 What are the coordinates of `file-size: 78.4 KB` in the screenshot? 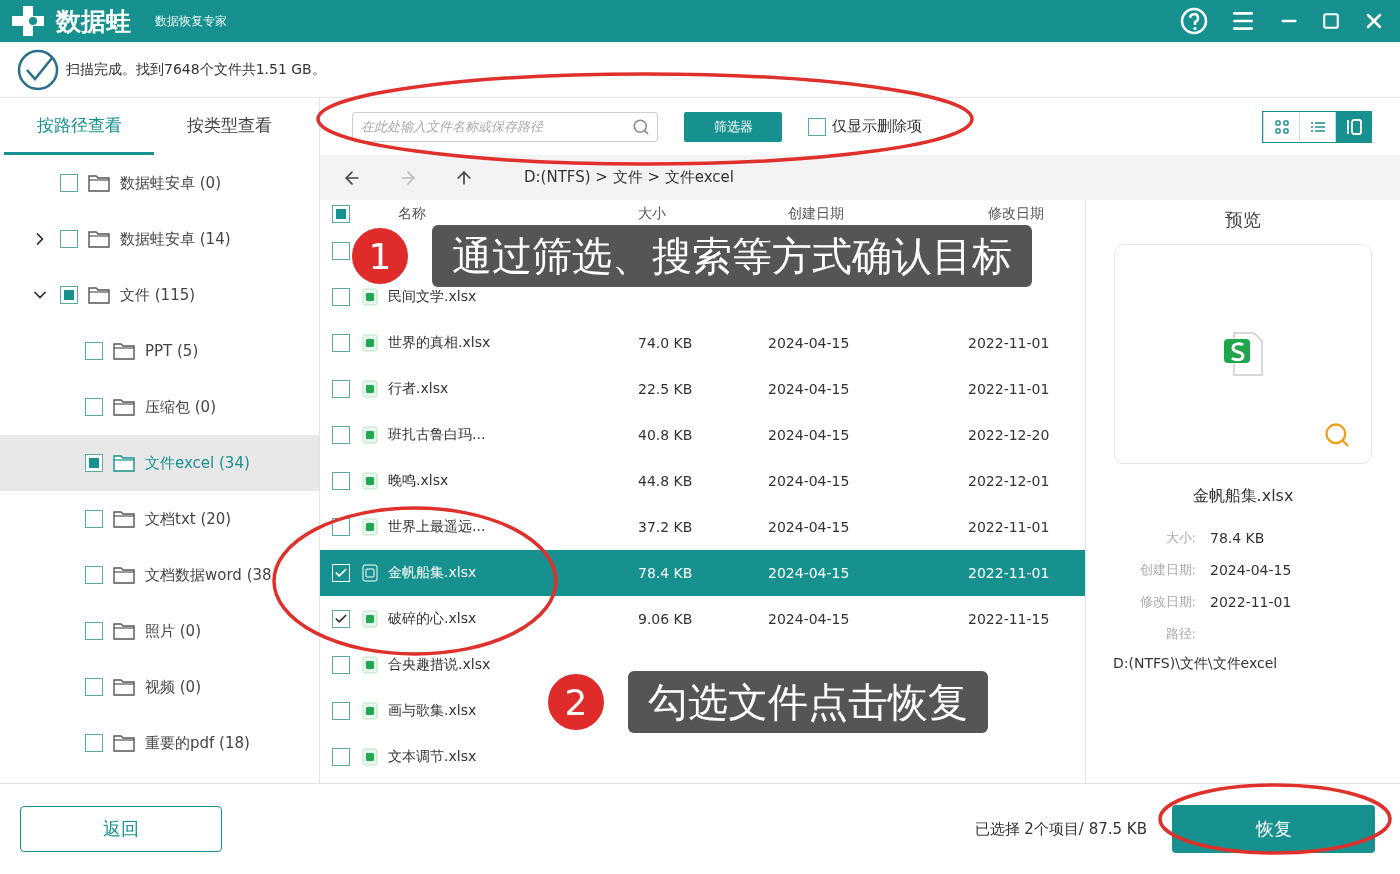 It's located at (665, 573).